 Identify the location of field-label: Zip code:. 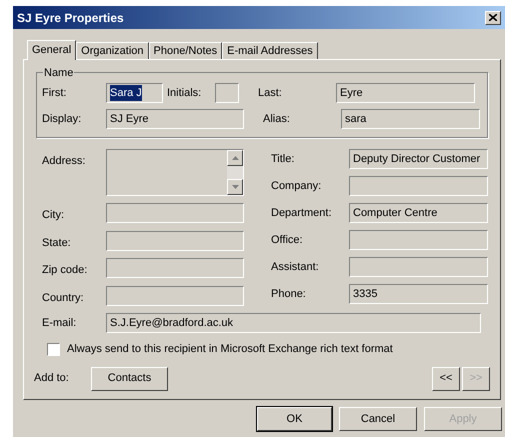
(65, 270).